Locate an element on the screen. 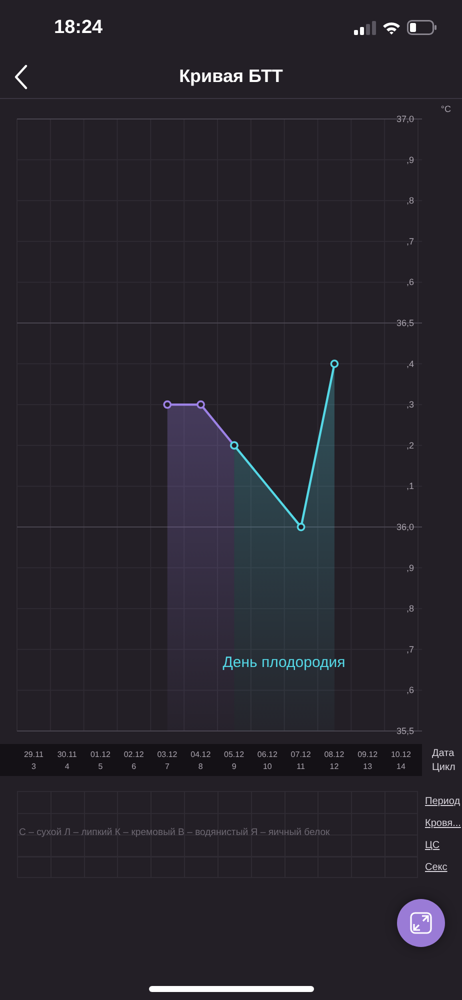 The image size is (462, 1000). axis-label: ,4 is located at coordinates (410, 363).